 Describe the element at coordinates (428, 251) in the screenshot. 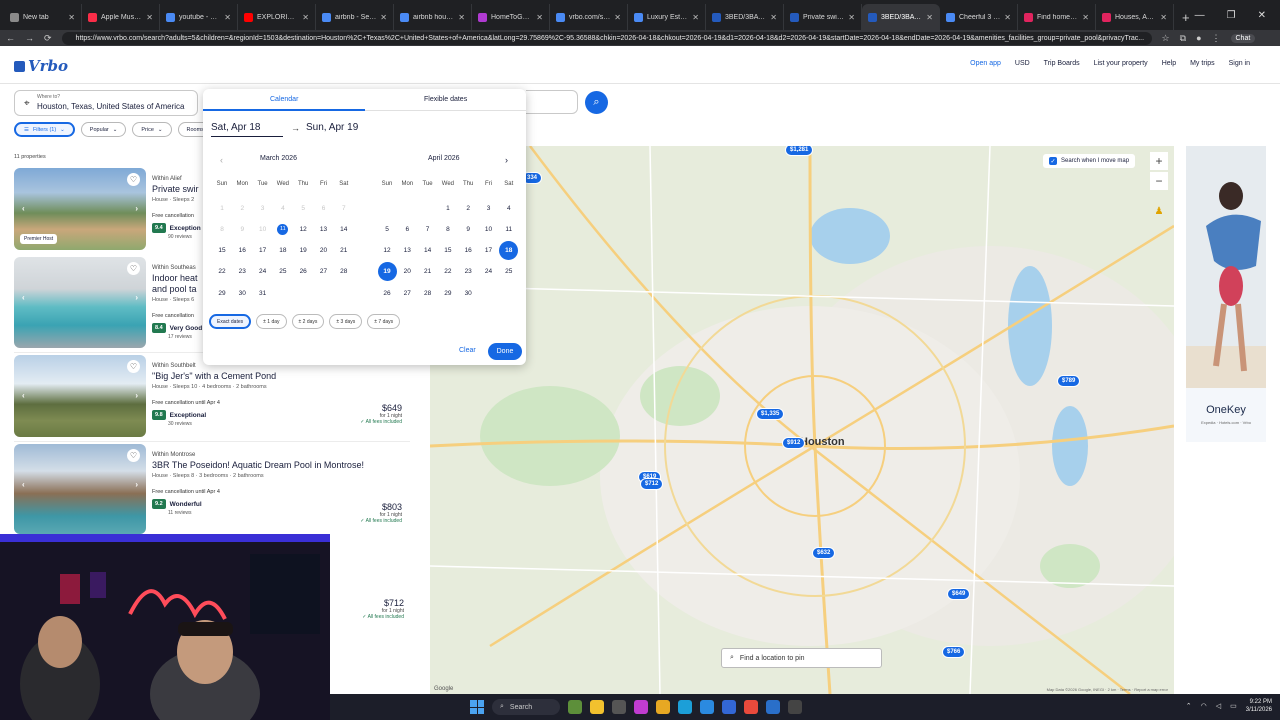

I see `calendar-day: 14` at that location.